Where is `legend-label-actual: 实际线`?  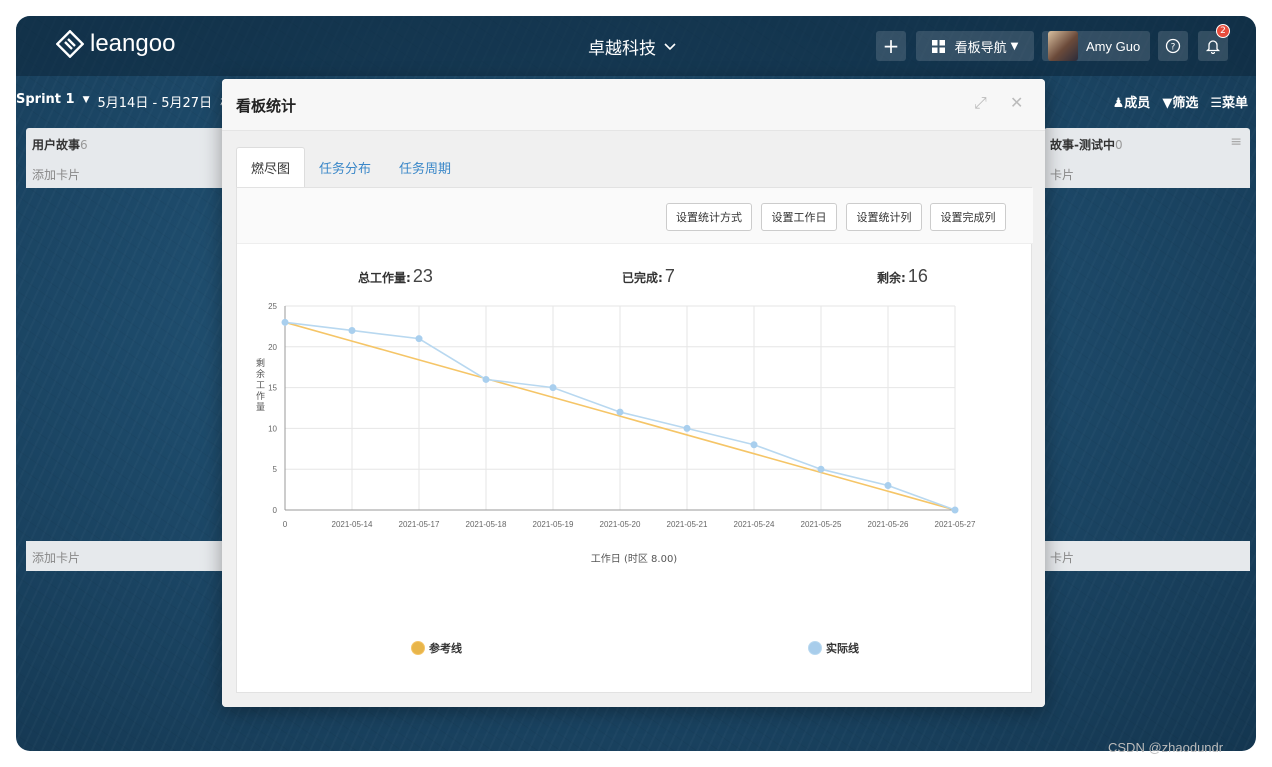 legend-label-actual: 实际线 is located at coordinates (842, 648).